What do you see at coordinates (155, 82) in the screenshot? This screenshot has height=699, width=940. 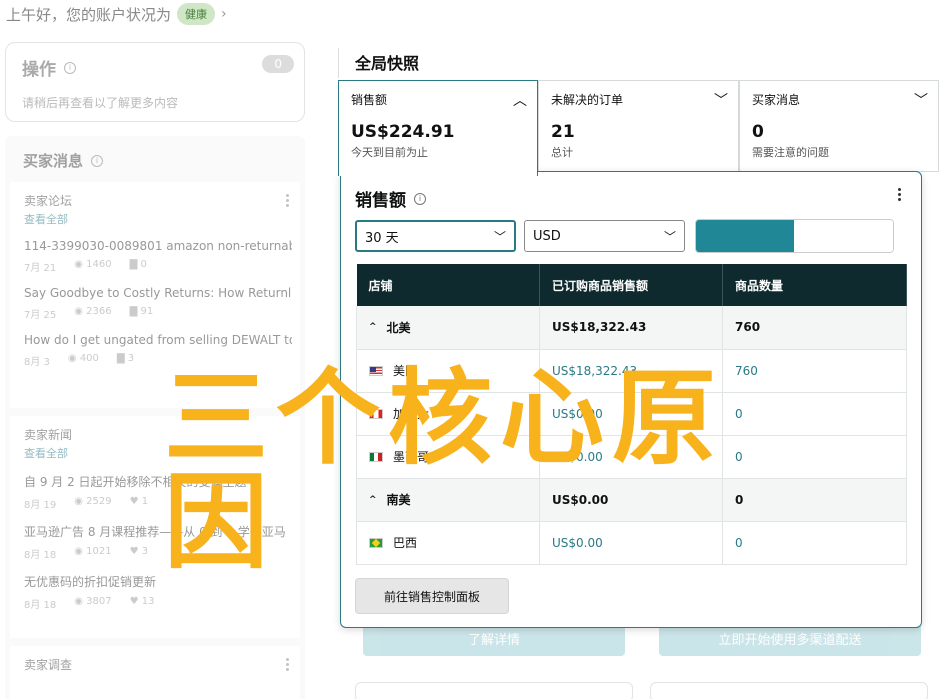 I see `actions-card: 操作 i 0 请稍后再查看以了解更多内容` at bounding box center [155, 82].